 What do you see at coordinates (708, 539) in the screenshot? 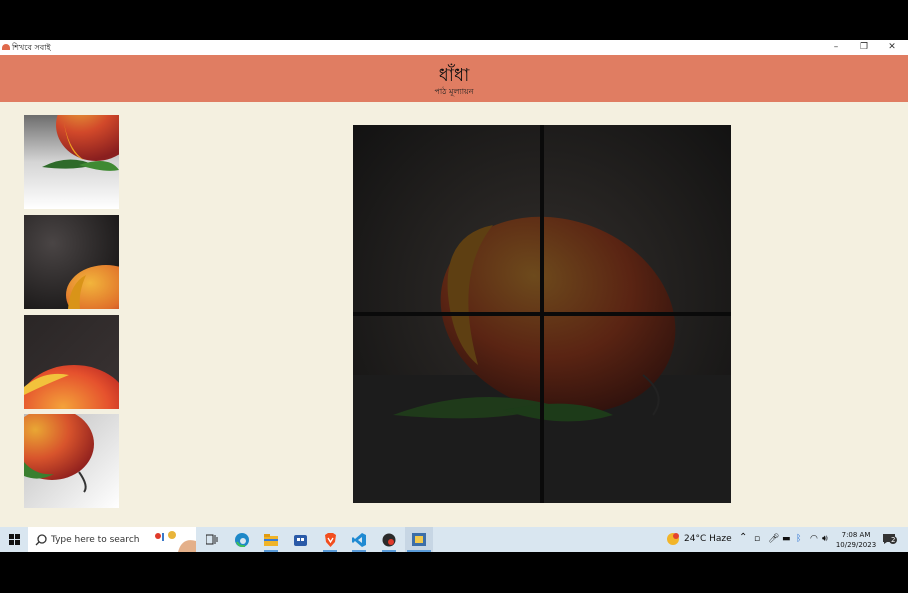
I see `weather-text: 24°C Haze` at bounding box center [708, 539].